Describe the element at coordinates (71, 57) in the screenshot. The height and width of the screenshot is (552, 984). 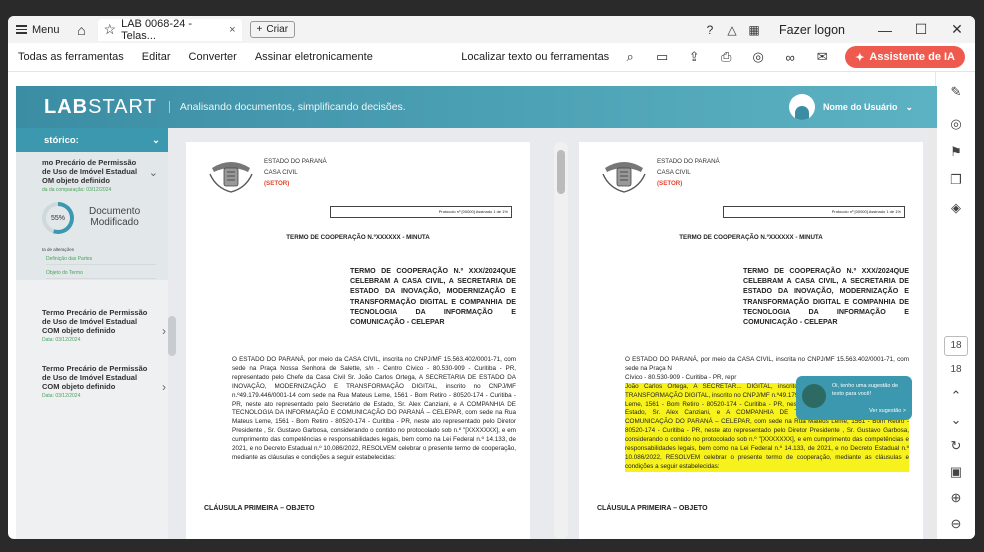
I see `menu-all-tools: Todas as ferramentas` at that location.